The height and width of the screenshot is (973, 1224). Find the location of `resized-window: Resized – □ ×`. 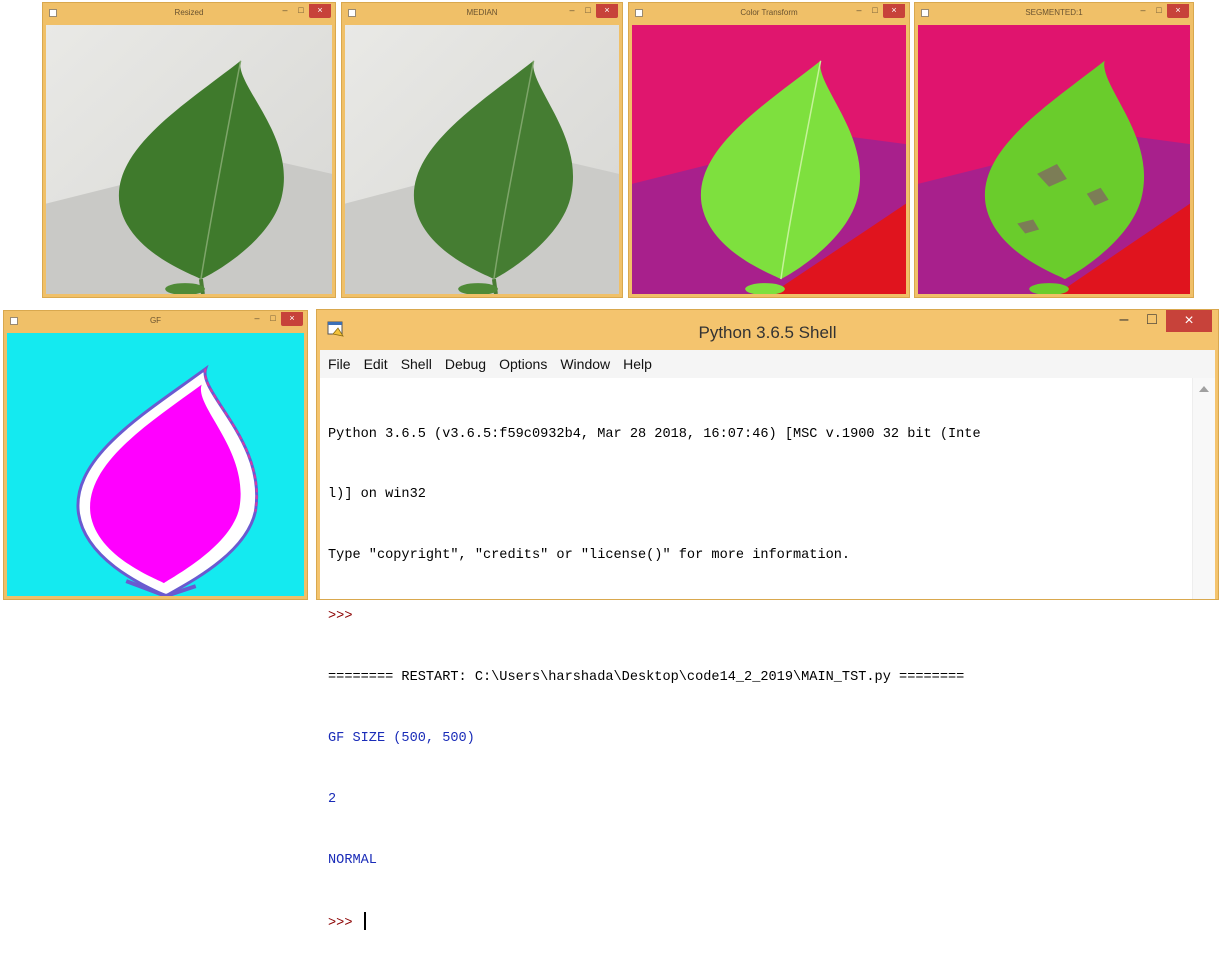

resized-window: Resized – □ × is located at coordinates (189, 150).